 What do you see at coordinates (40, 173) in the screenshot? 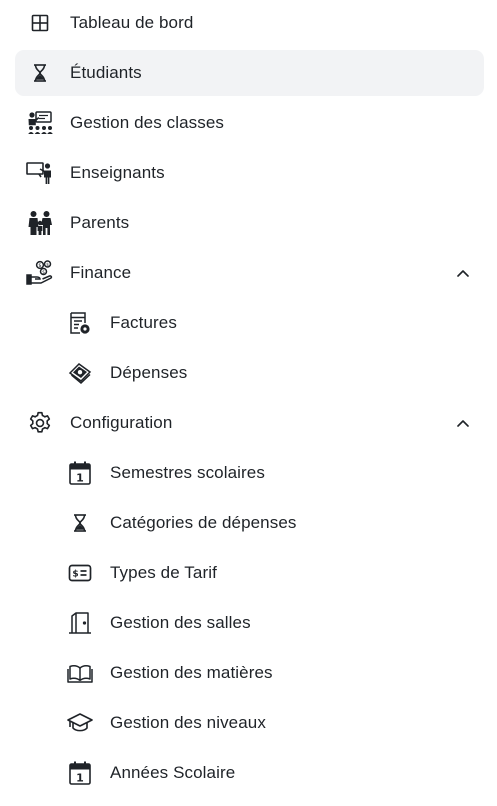
I see `teacher-board-icon` at bounding box center [40, 173].